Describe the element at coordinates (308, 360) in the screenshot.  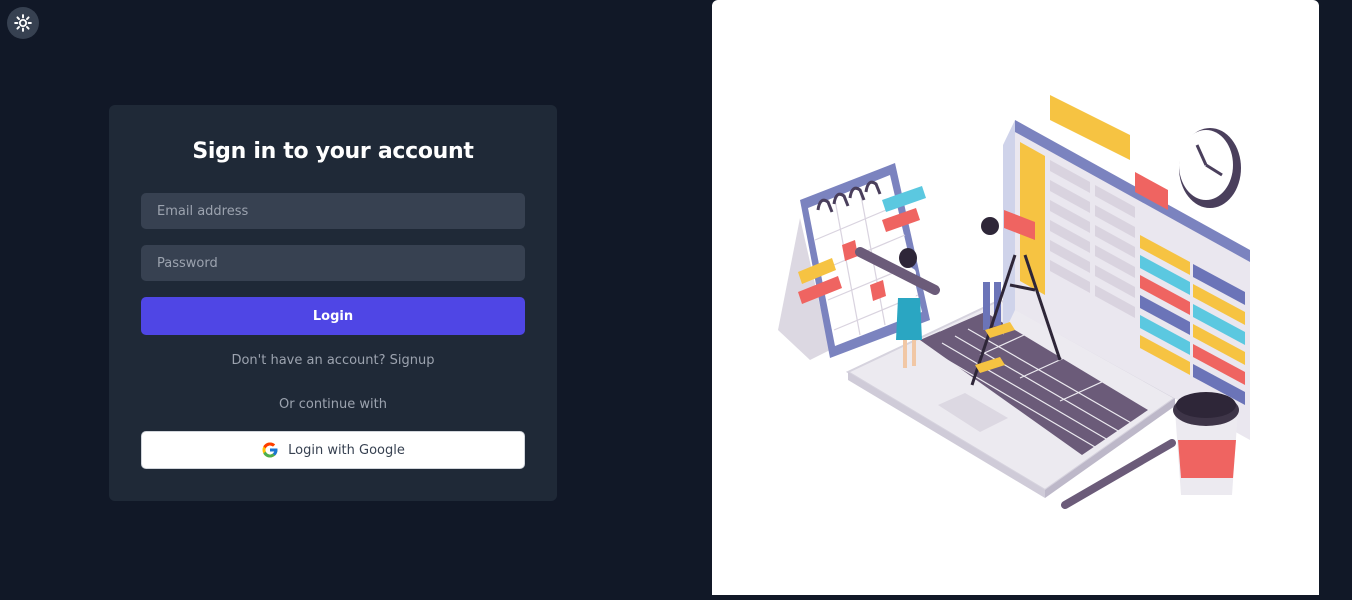
I see `signup-prompt-text: Don't have an account?` at that location.